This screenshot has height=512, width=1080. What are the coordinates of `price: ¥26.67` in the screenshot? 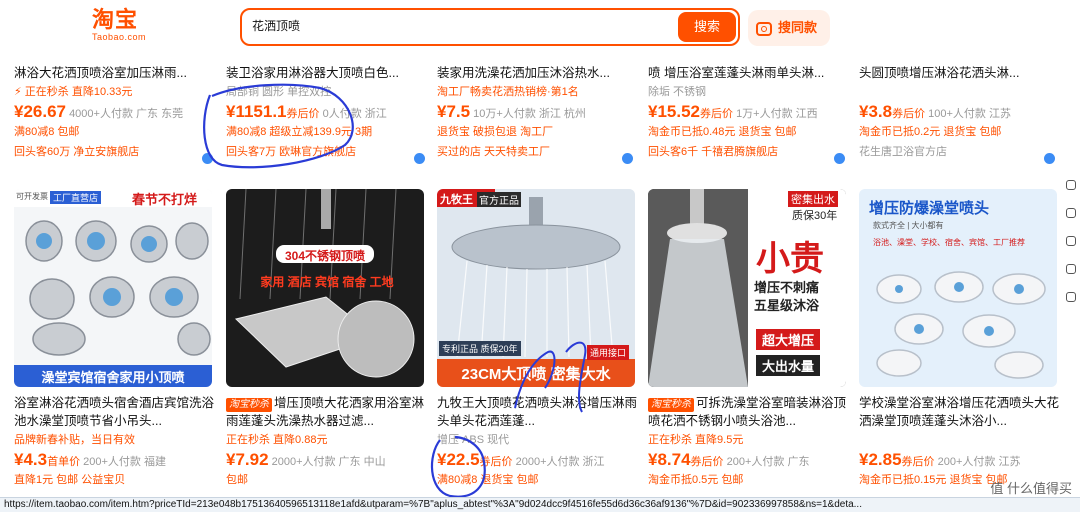 It's located at (40, 111).